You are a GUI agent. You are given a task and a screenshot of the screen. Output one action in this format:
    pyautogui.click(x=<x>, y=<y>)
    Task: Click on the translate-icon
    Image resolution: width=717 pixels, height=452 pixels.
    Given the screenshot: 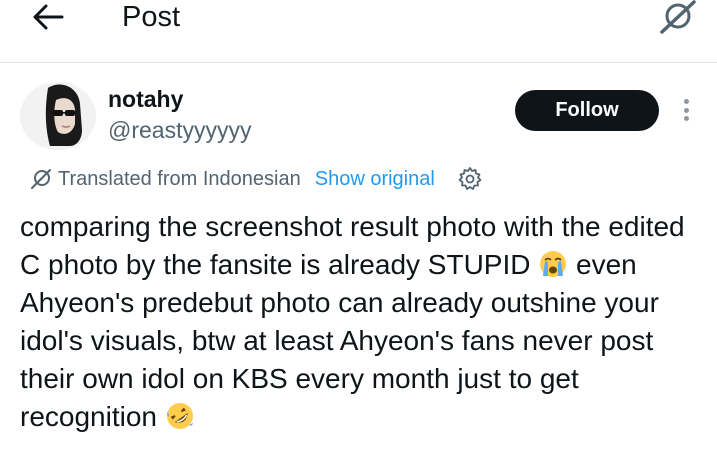 What is the action you would take?
    pyautogui.click(x=41, y=179)
    